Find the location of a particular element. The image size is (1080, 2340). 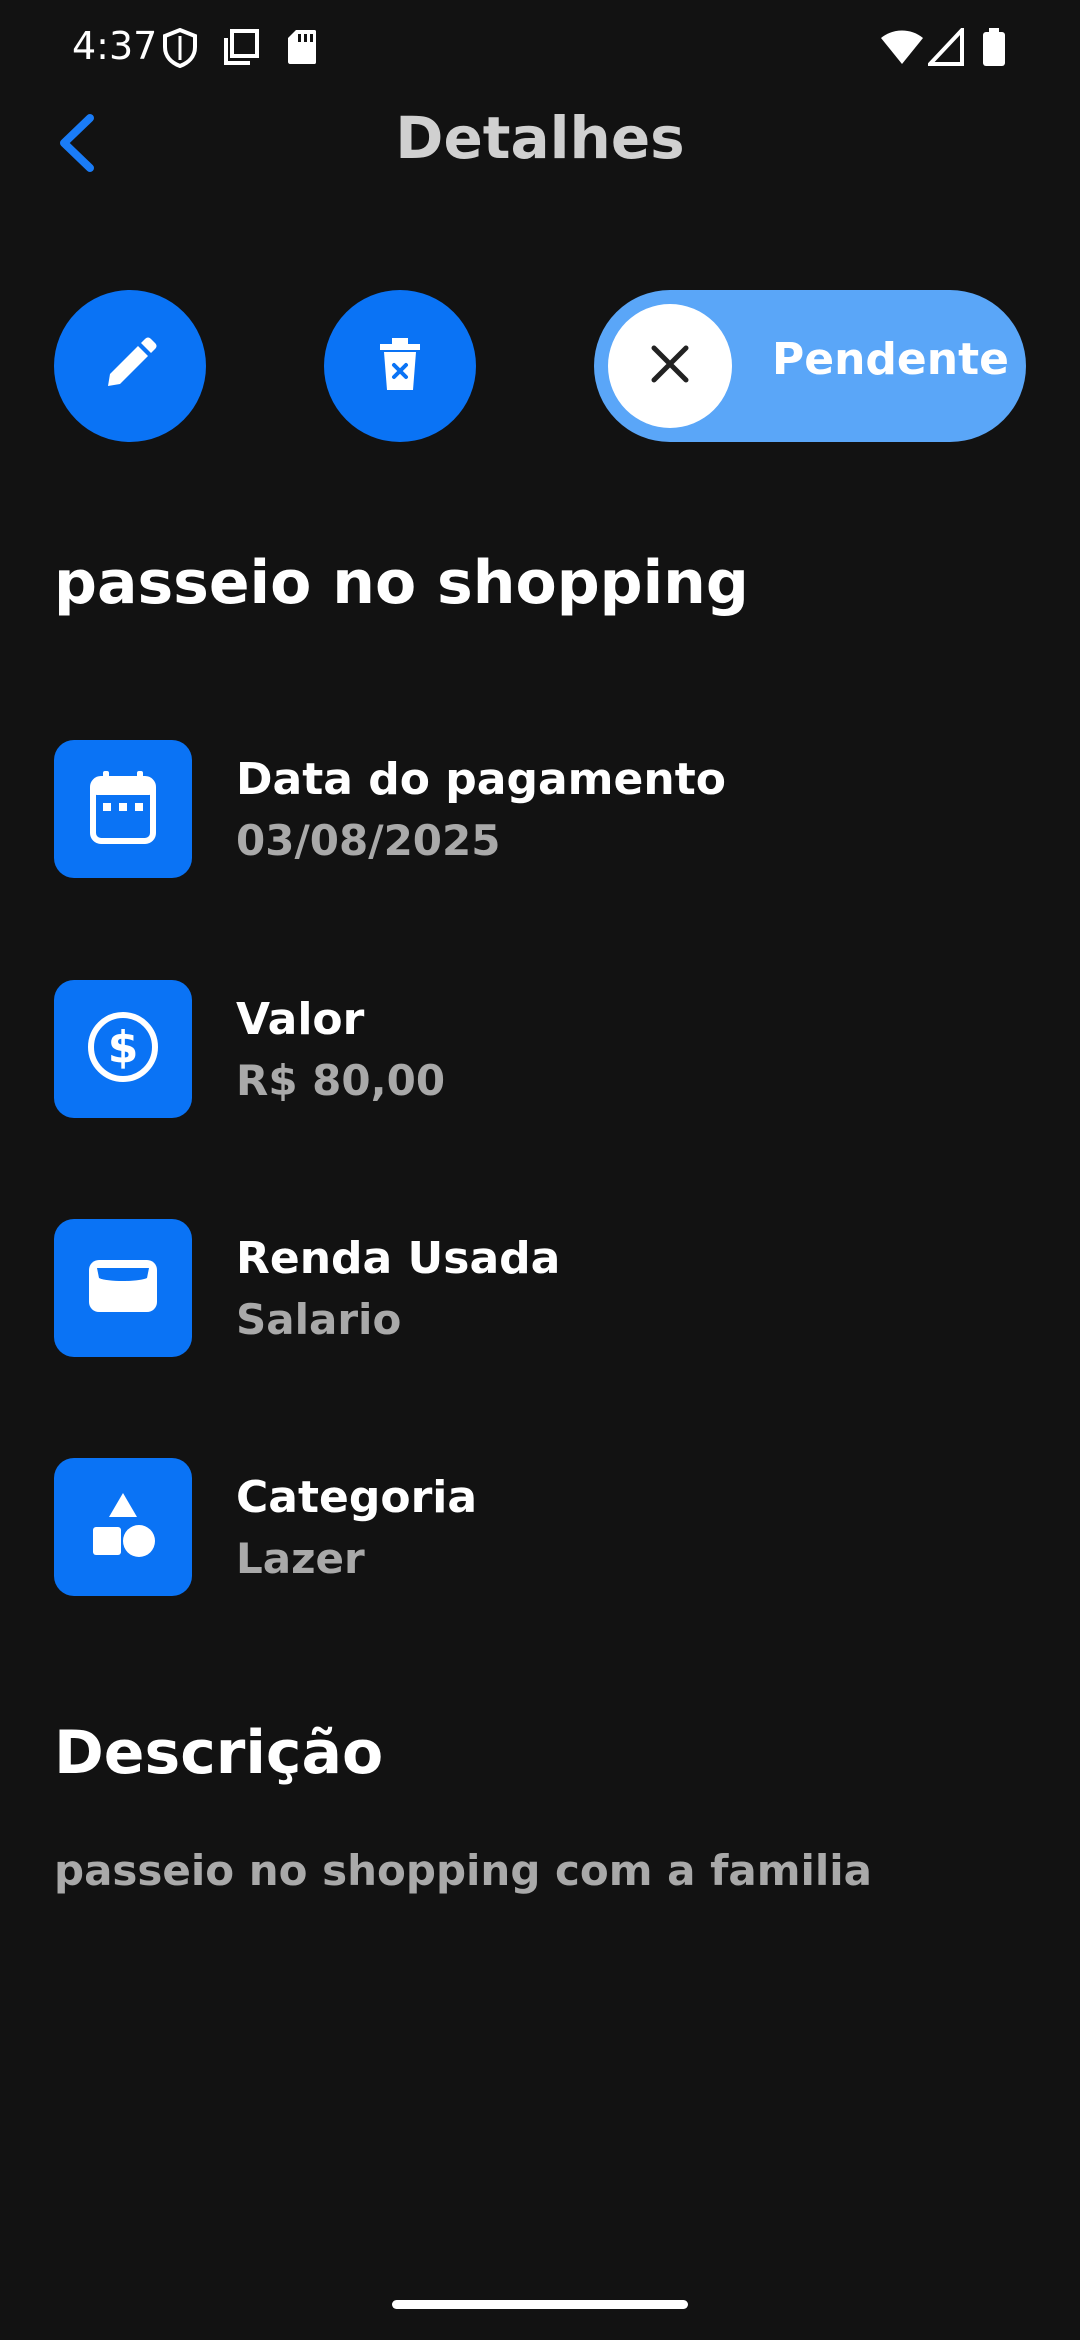

delete-button is located at coordinates (400, 366).